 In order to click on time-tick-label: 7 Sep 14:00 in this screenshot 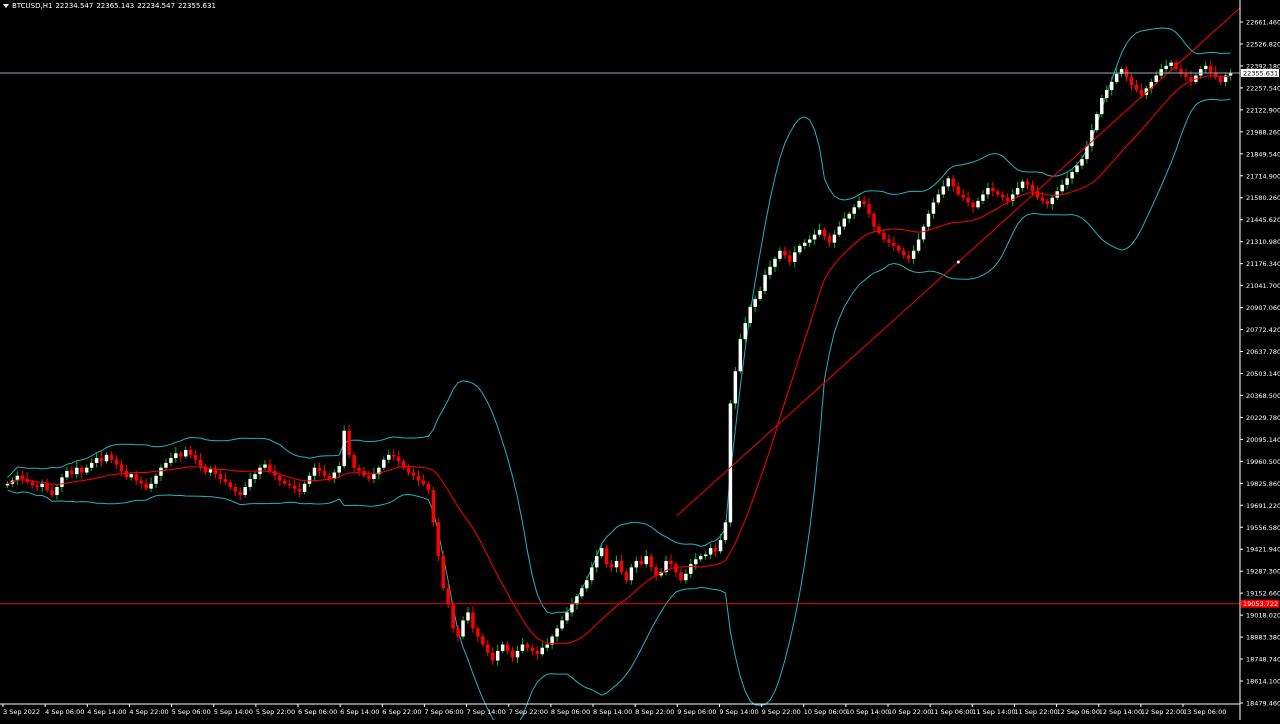, I will do `click(486, 712)`.